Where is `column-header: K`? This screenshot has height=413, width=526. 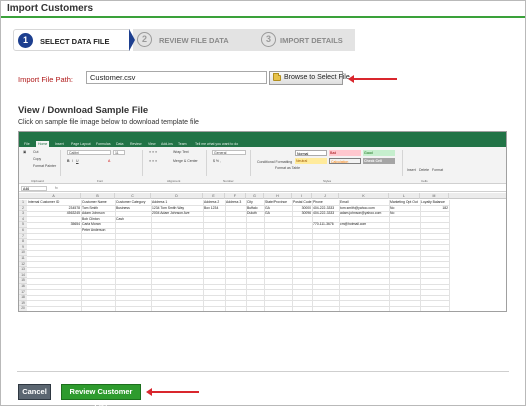 column-header: K is located at coordinates (364, 196).